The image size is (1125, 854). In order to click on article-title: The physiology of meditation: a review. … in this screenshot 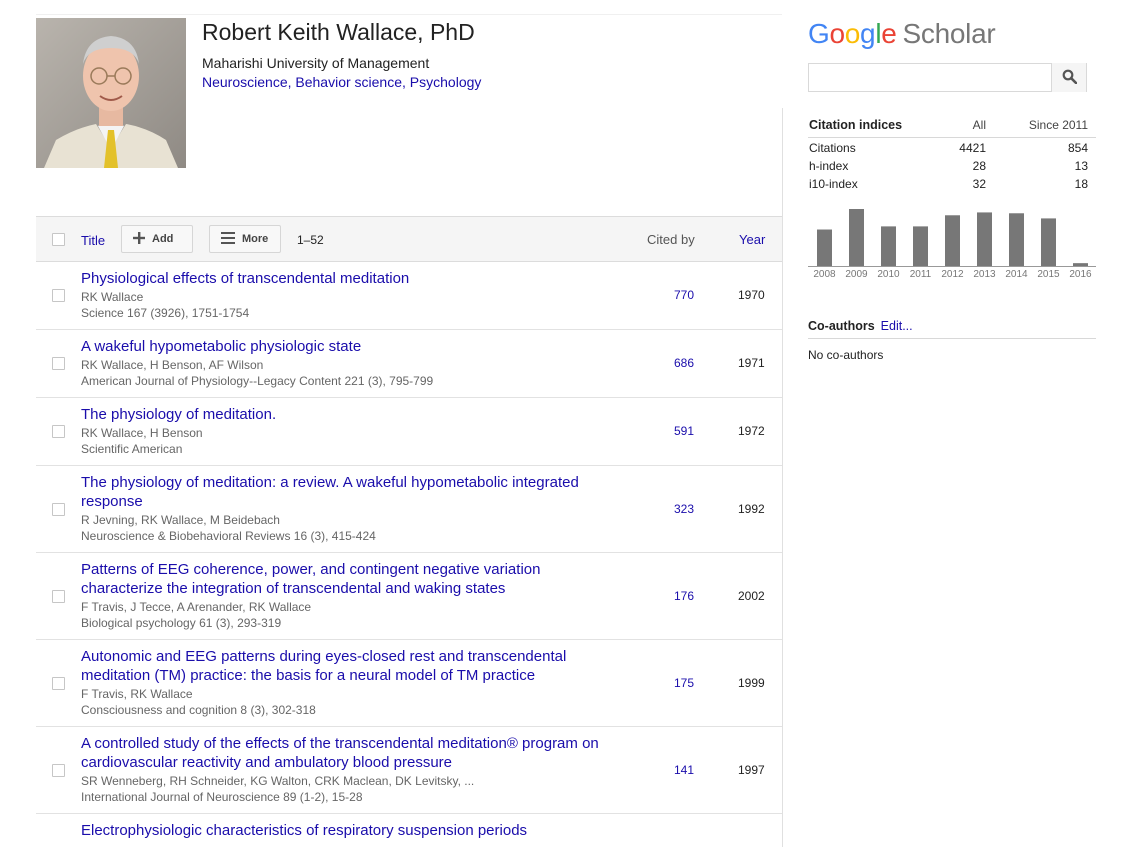, I will do `click(351, 492)`.